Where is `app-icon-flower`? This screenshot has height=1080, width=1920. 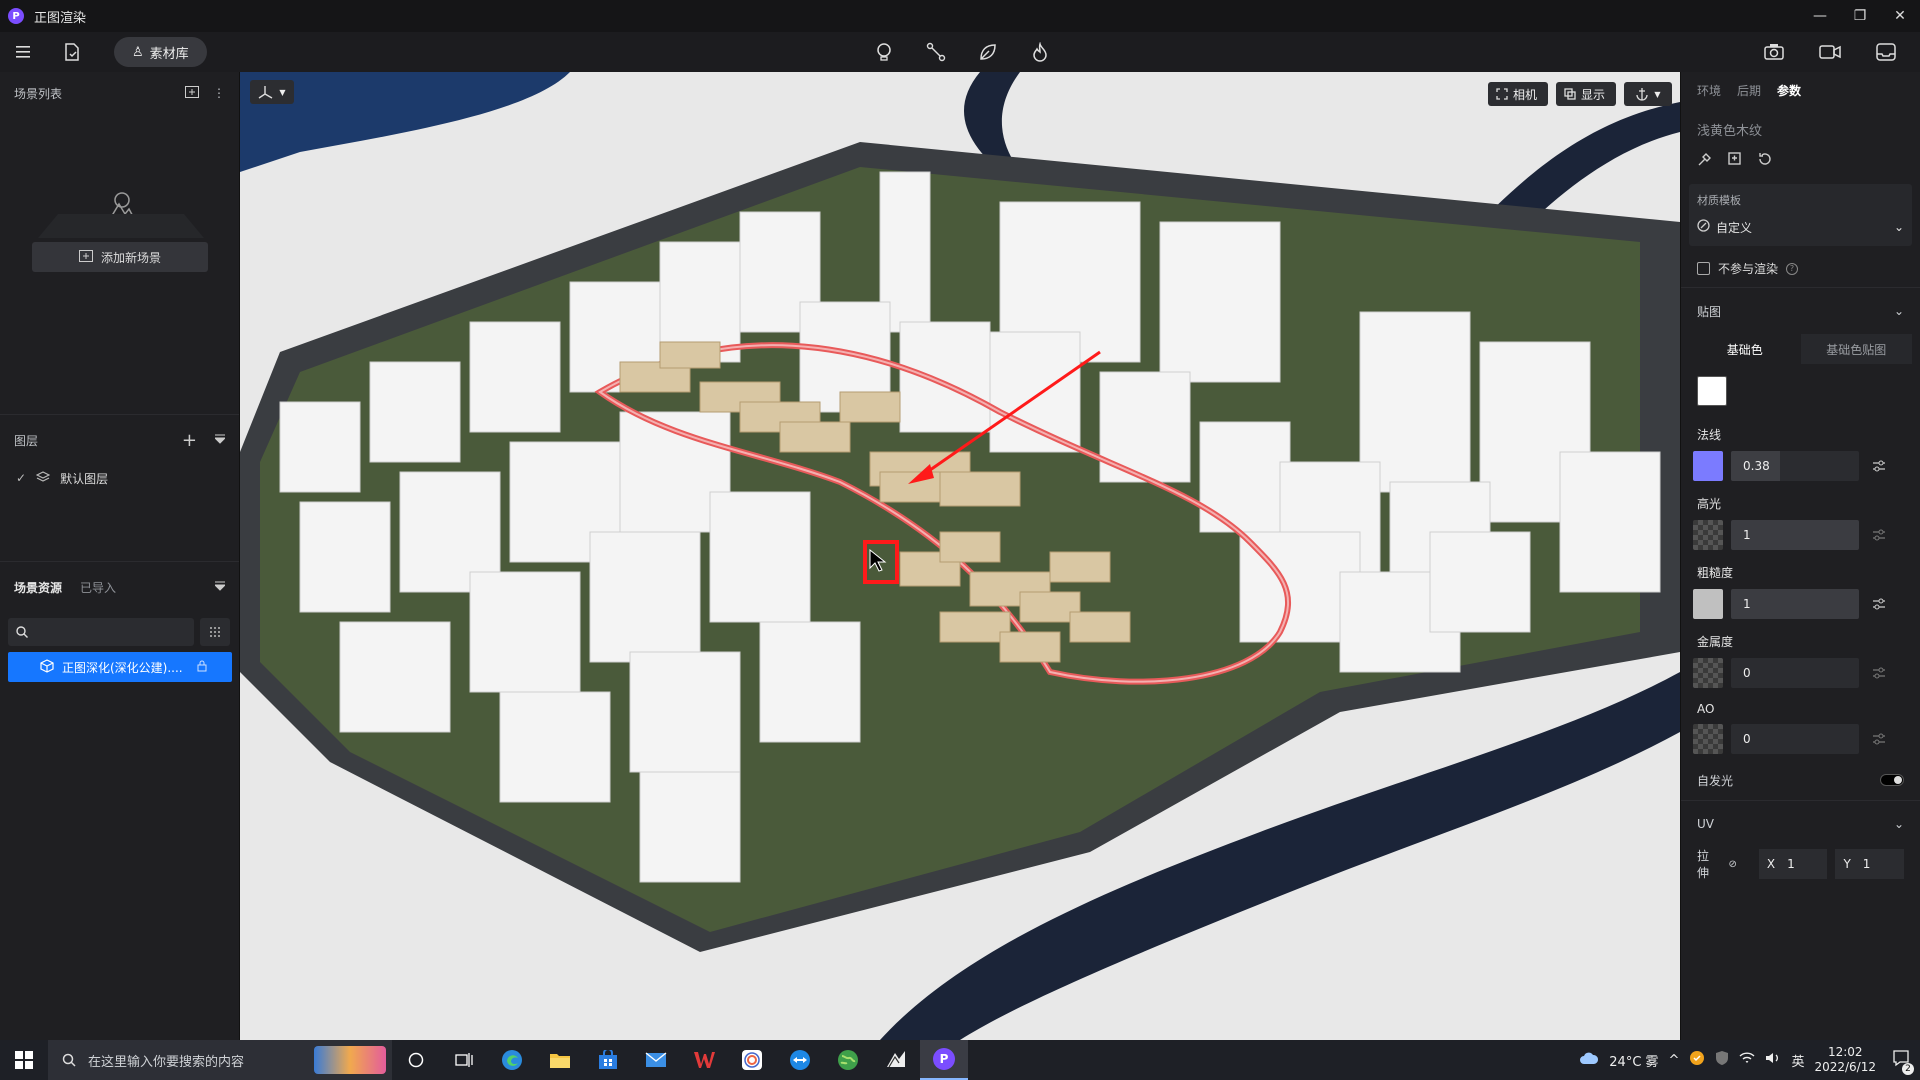
app-icon-flower is located at coordinates (752, 1060).